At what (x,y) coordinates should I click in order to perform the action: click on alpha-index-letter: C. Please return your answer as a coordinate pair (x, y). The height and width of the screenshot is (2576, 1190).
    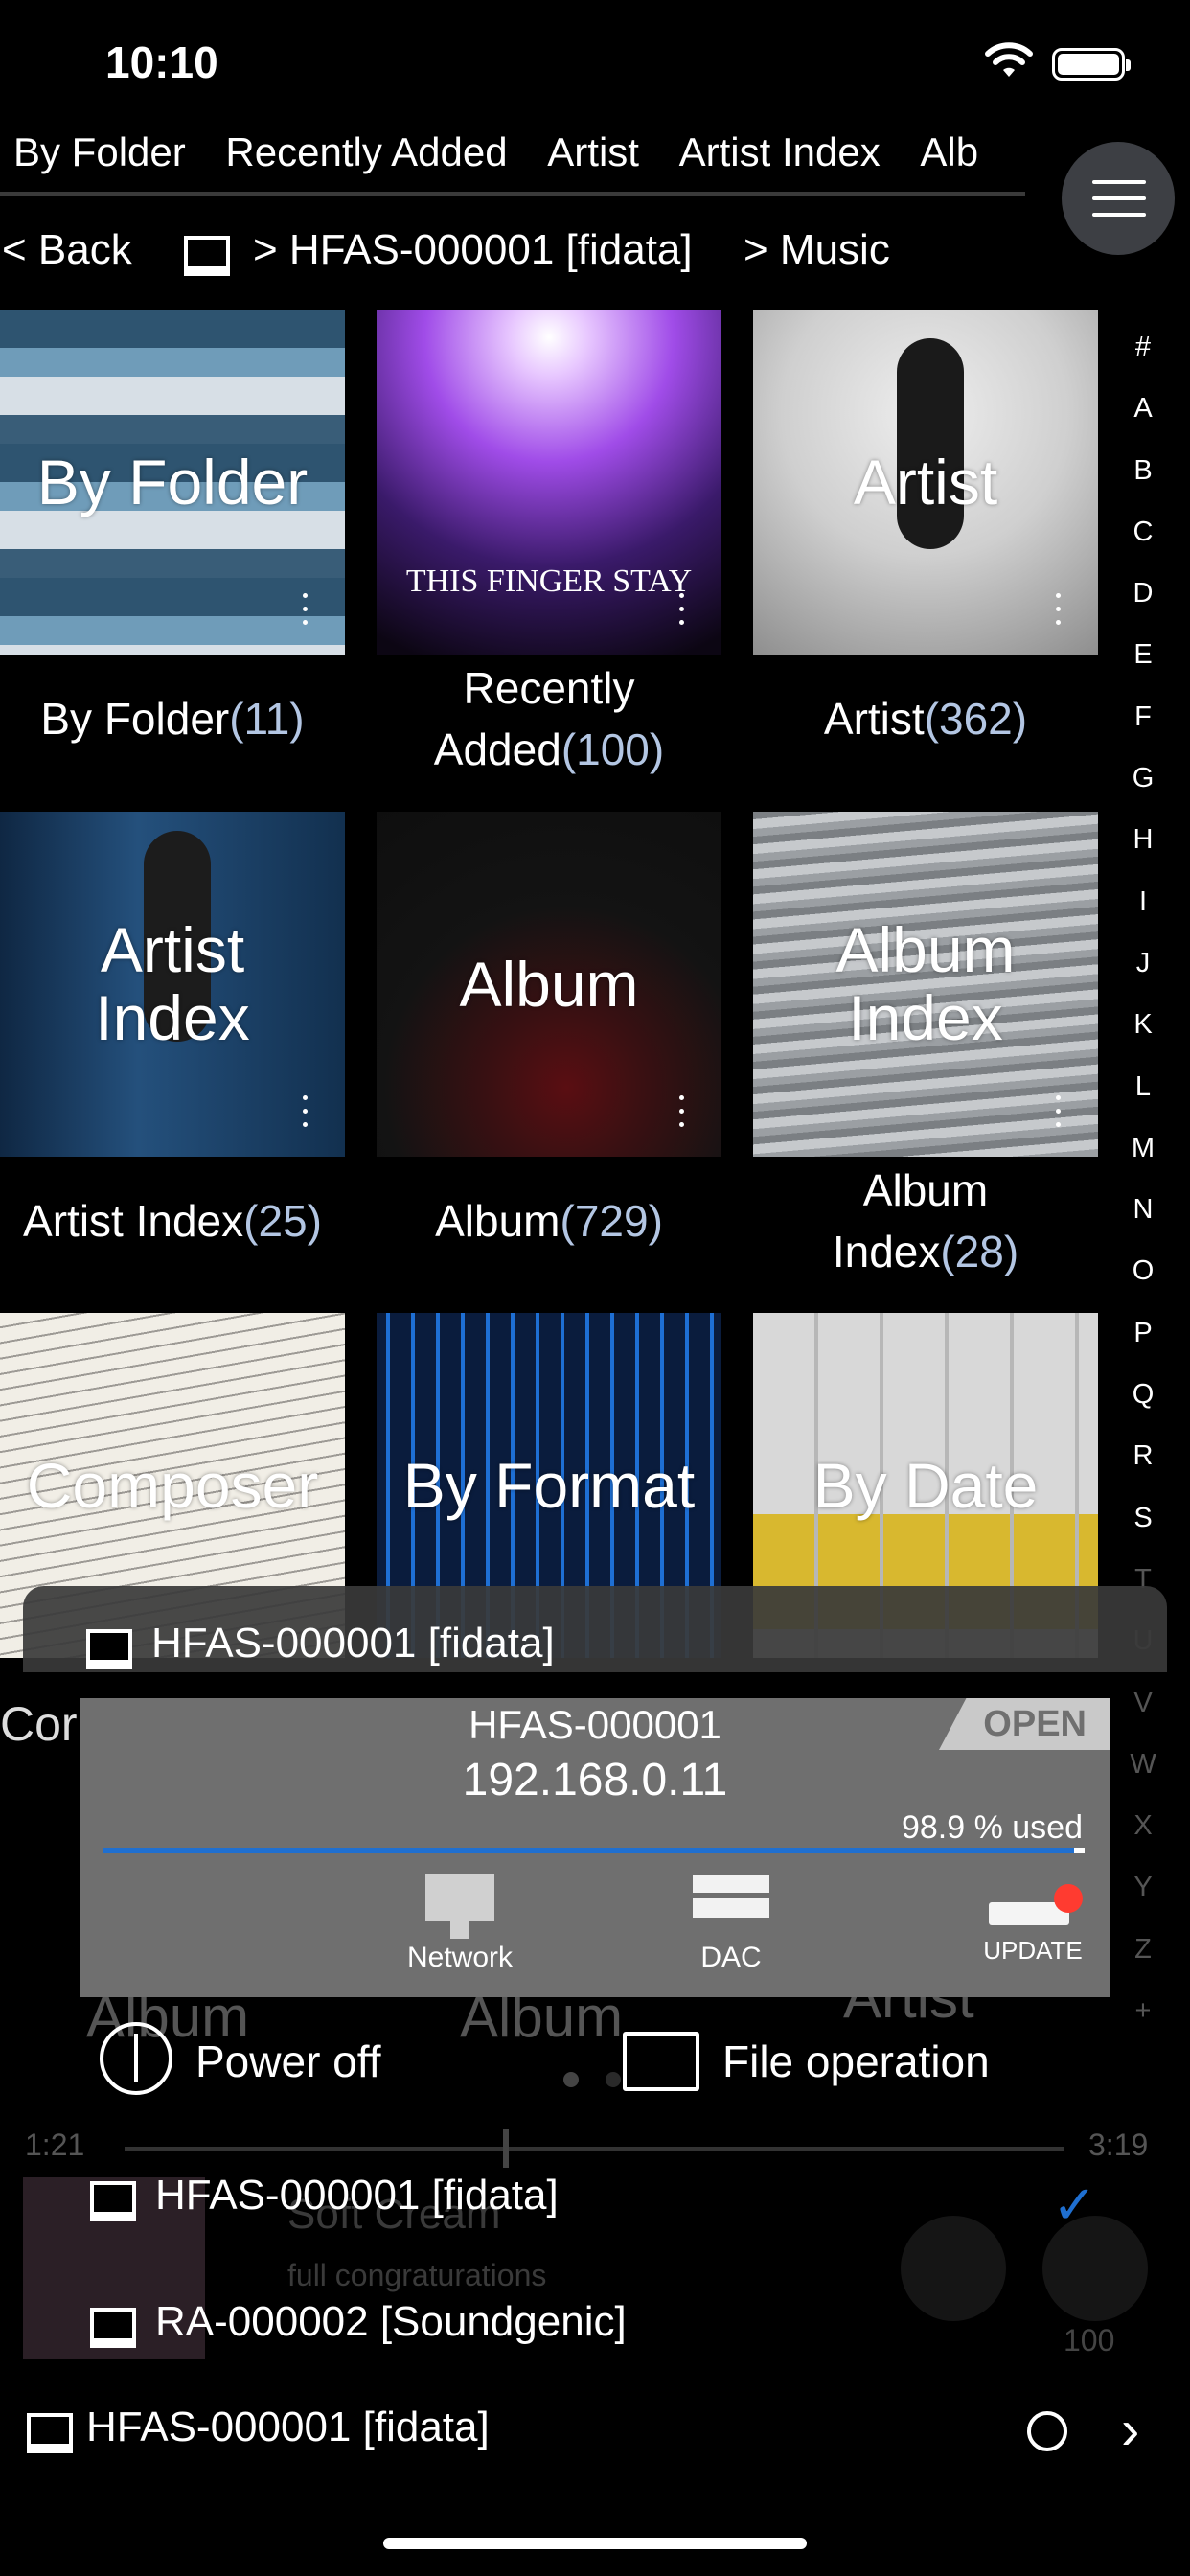
    Looking at the image, I should click on (1143, 532).